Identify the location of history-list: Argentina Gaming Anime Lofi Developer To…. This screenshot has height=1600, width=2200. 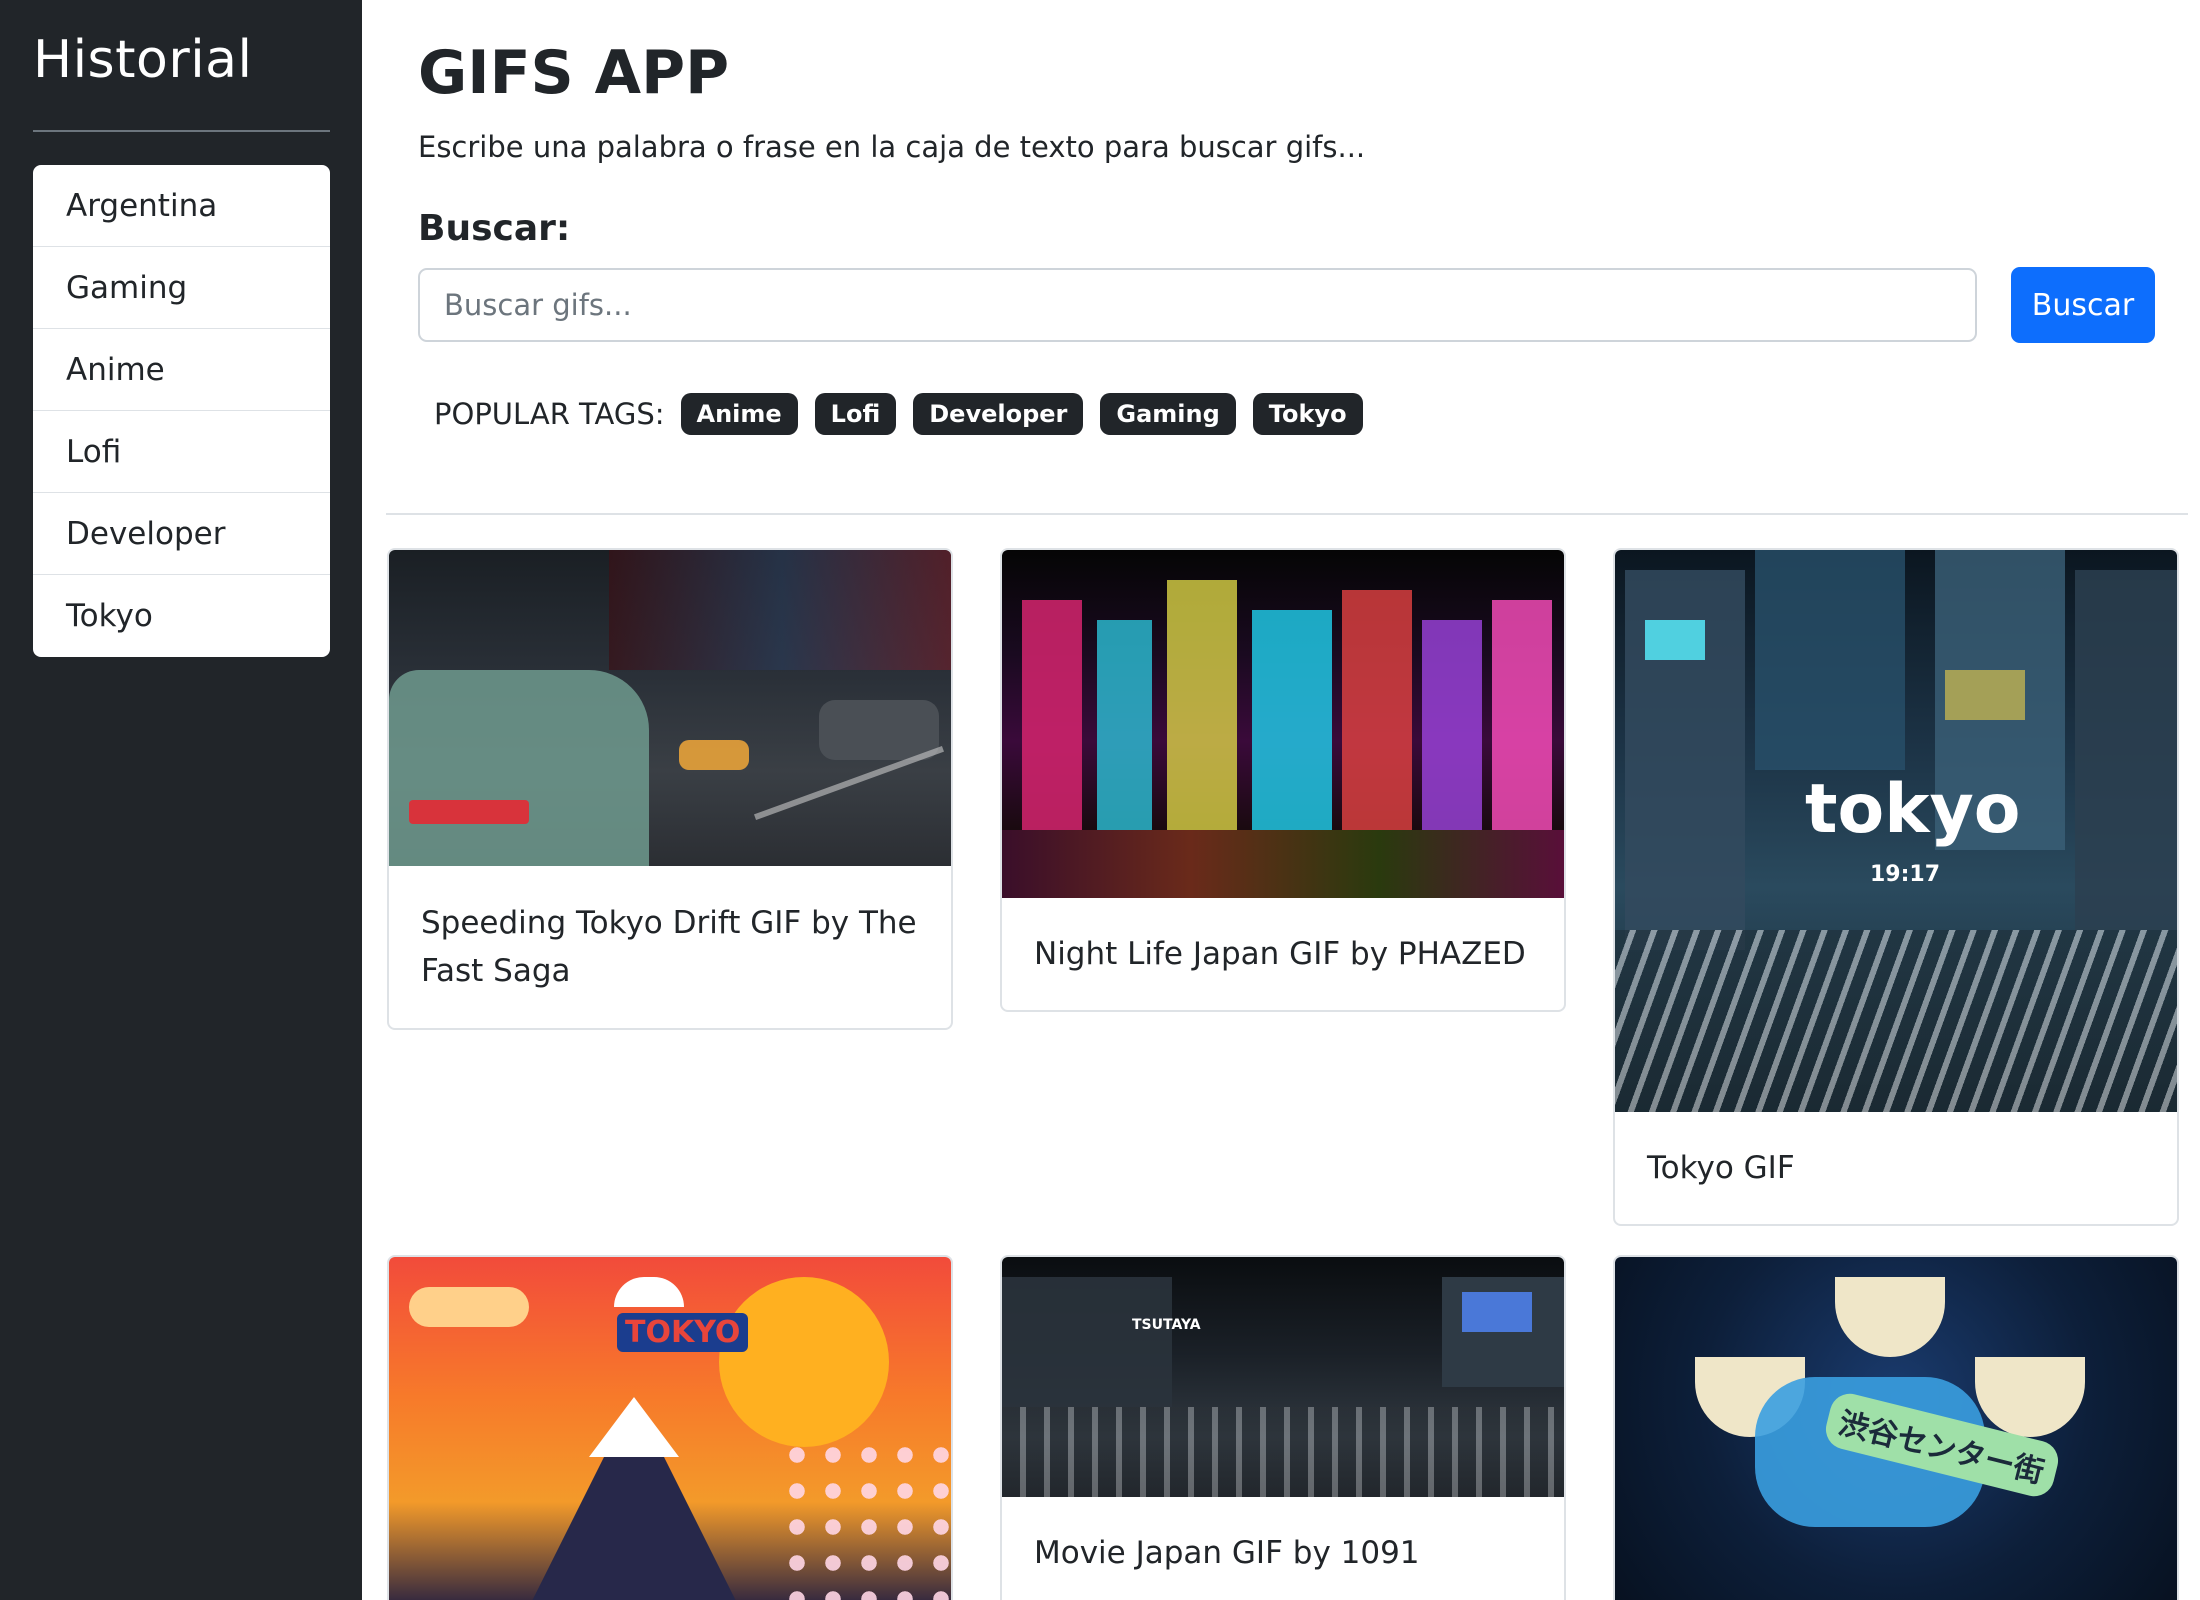
(181, 411).